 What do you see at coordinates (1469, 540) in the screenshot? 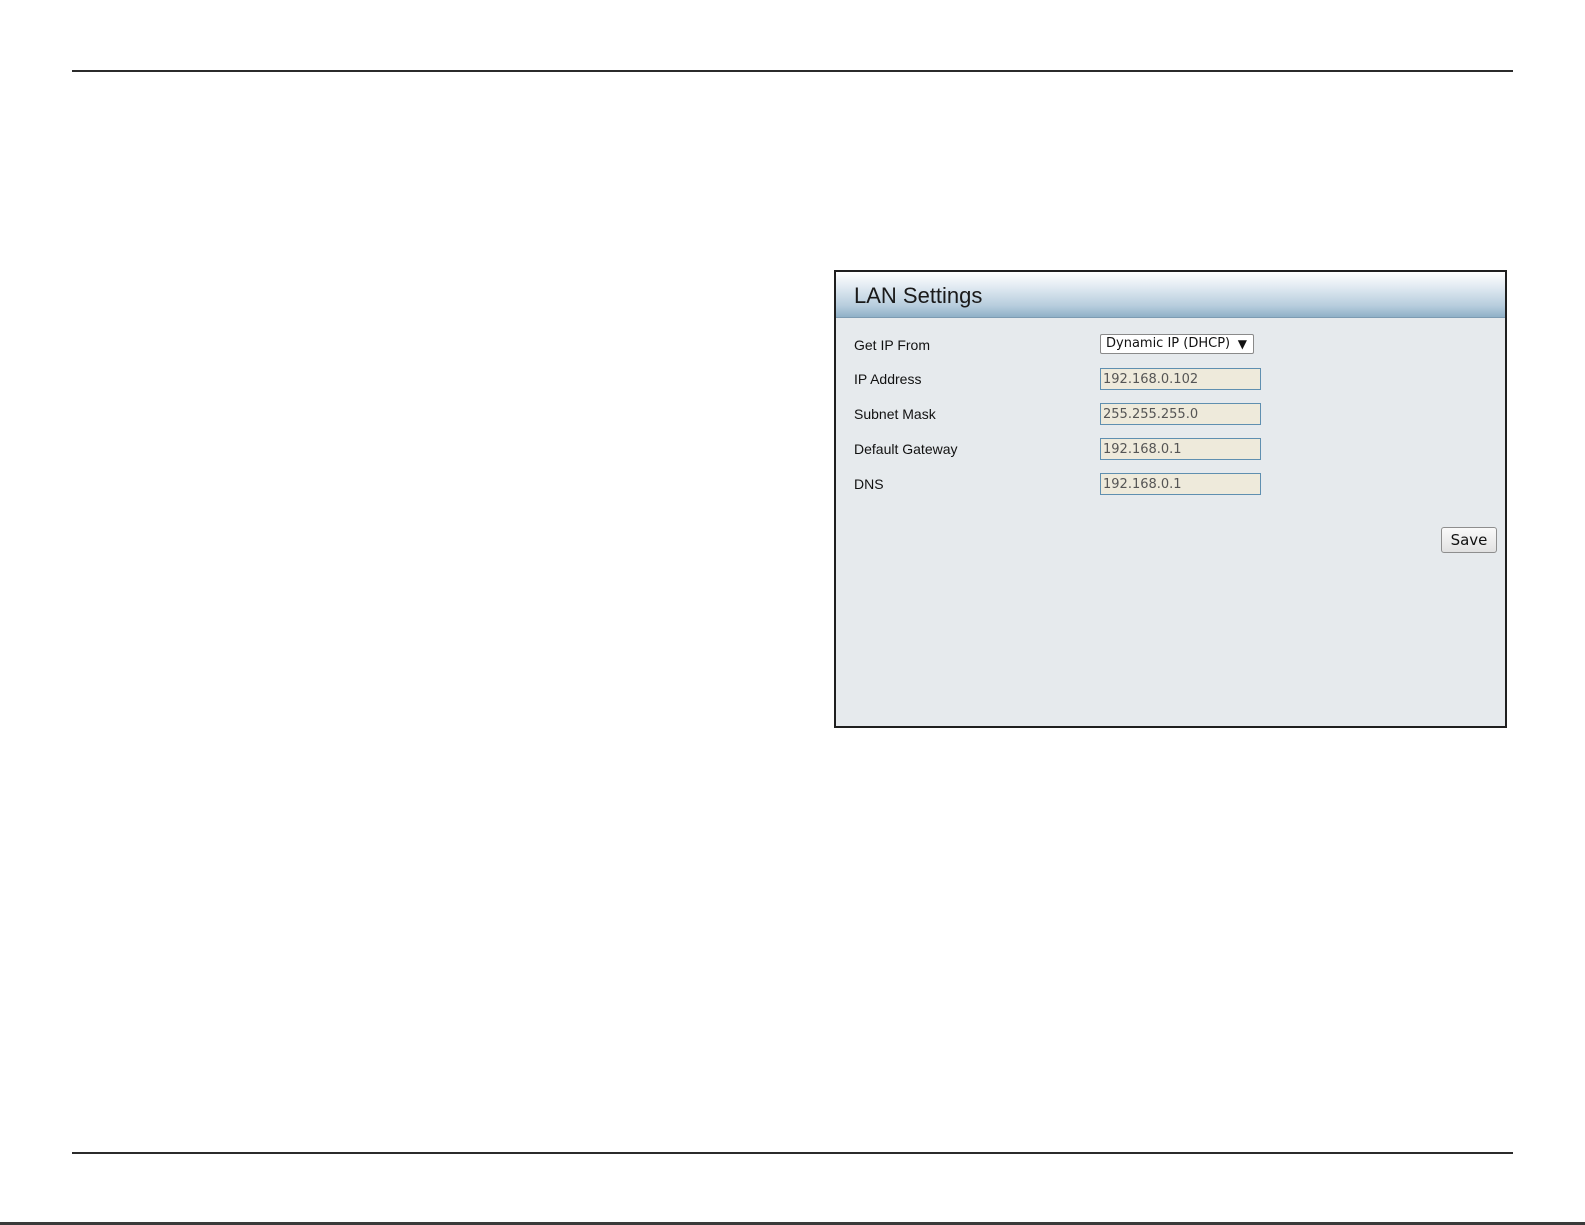
I see `save-button: Save` at bounding box center [1469, 540].